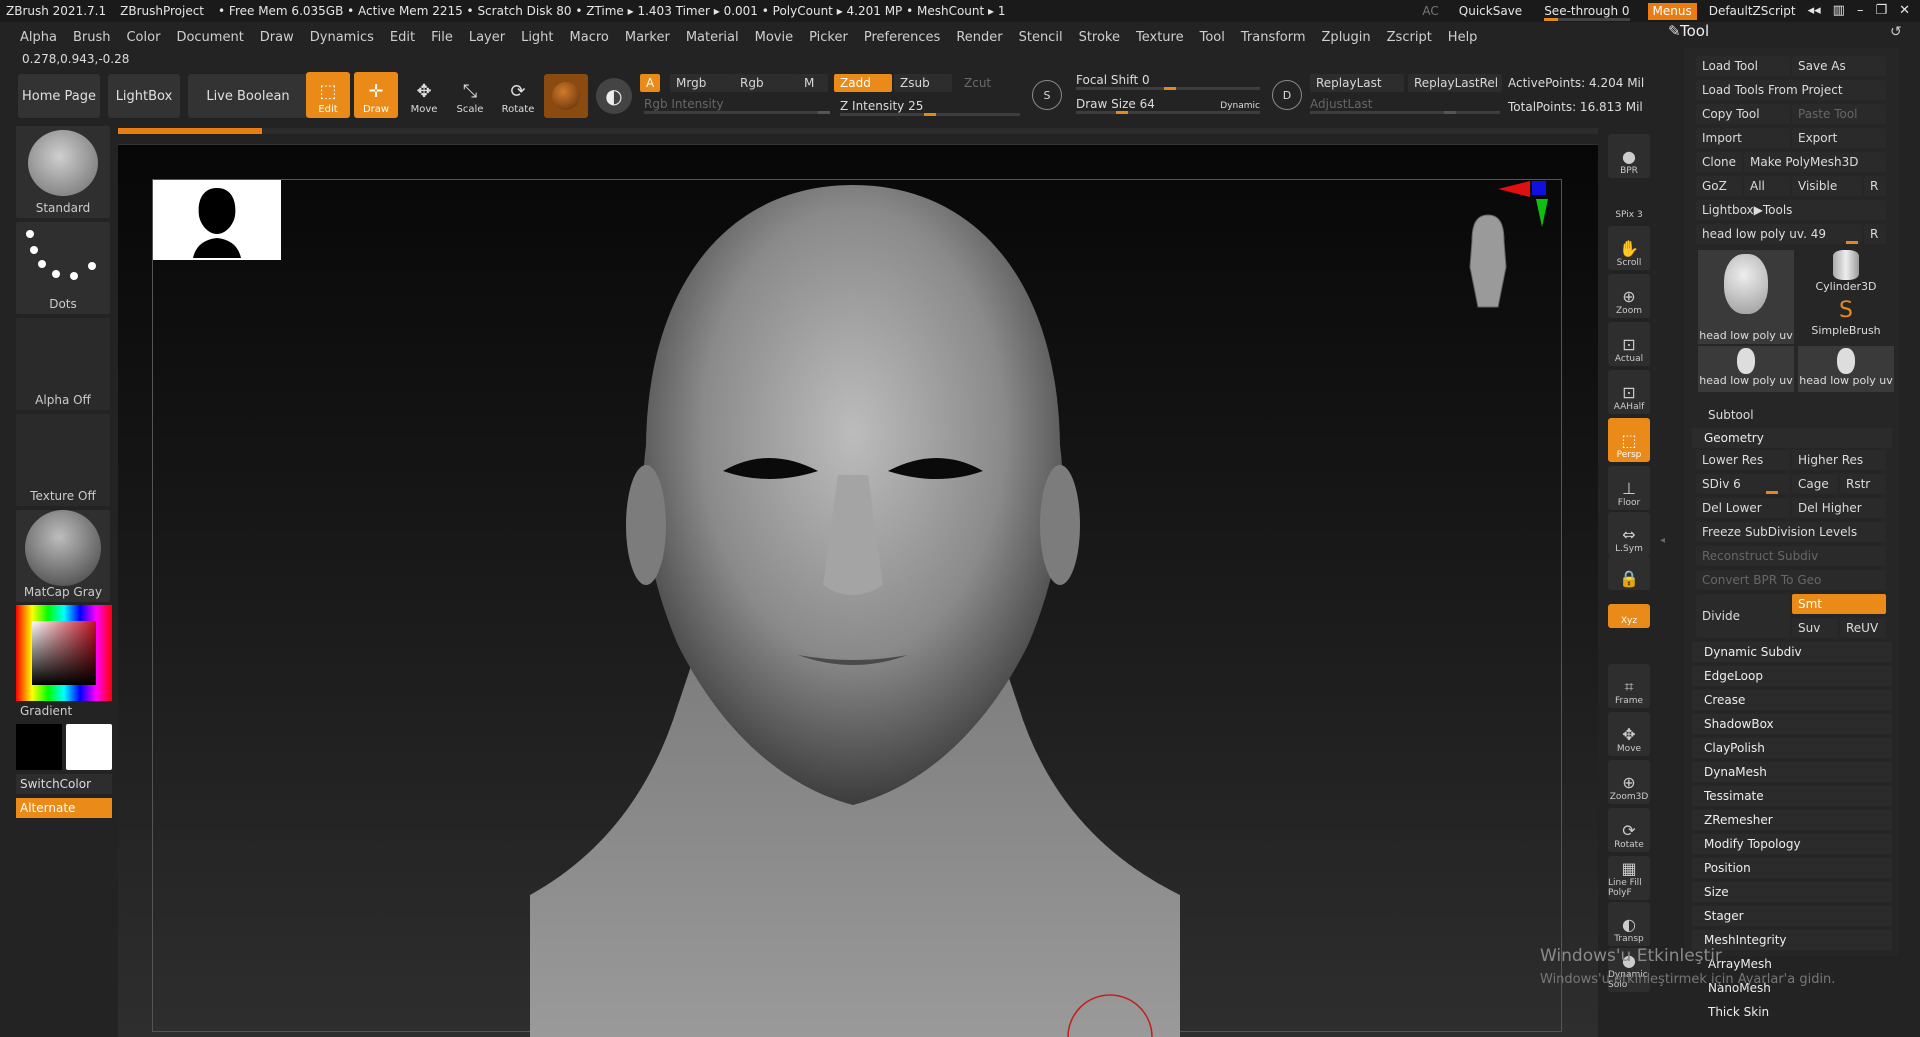 This screenshot has height=1037, width=1920. I want to click on menu-stencil: Stencil, so click(1041, 37).